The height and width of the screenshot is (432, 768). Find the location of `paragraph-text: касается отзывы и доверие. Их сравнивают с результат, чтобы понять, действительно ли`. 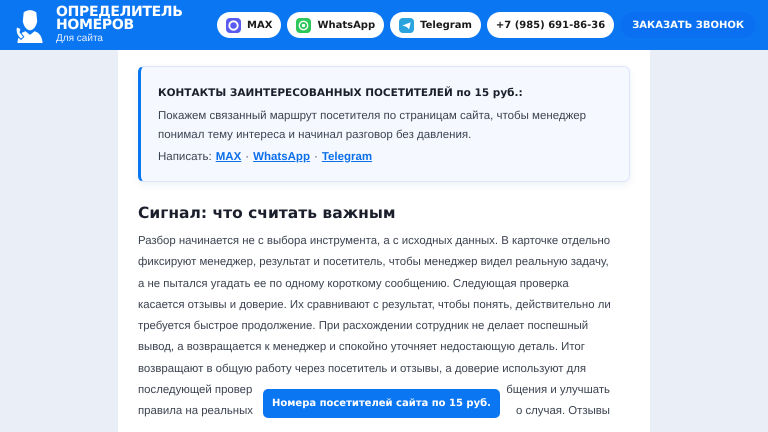

paragraph-text: касается отзывы и доверие. Их сравнивают с результат, чтобы понять, действительно ли is located at coordinates (374, 304).